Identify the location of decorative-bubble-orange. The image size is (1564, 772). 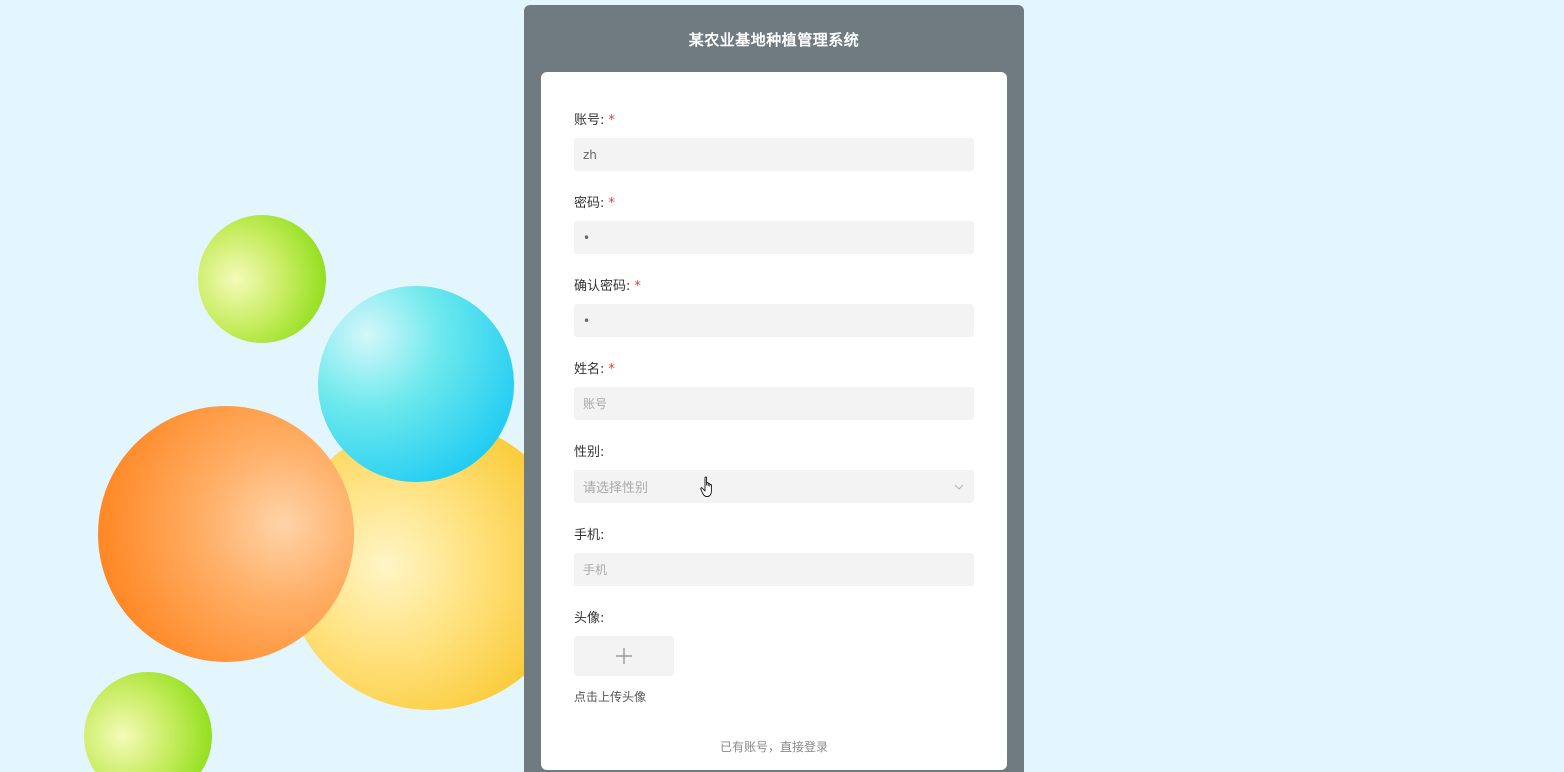
(226, 534).